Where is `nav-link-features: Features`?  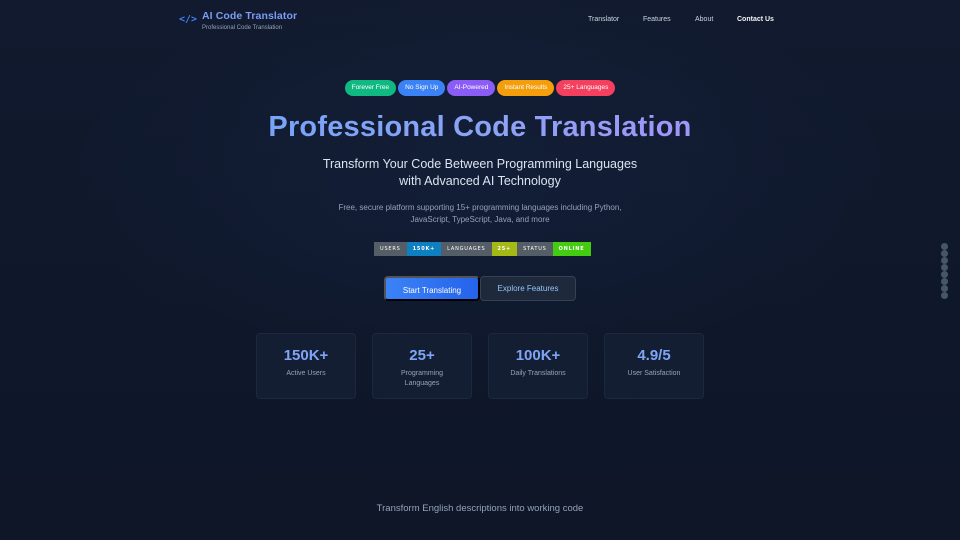
nav-link-features: Features is located at coordinates (657, 20).